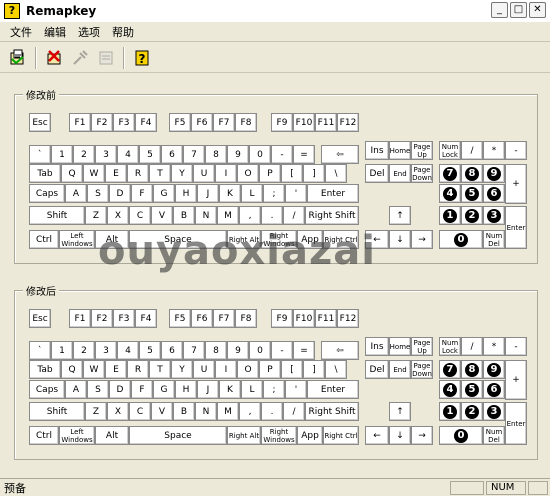 This screenshot has width=550, height=496. Describe the element at coordinates (450, 369) in the screenshot. I see `after-key-num-7: 7` at that location.